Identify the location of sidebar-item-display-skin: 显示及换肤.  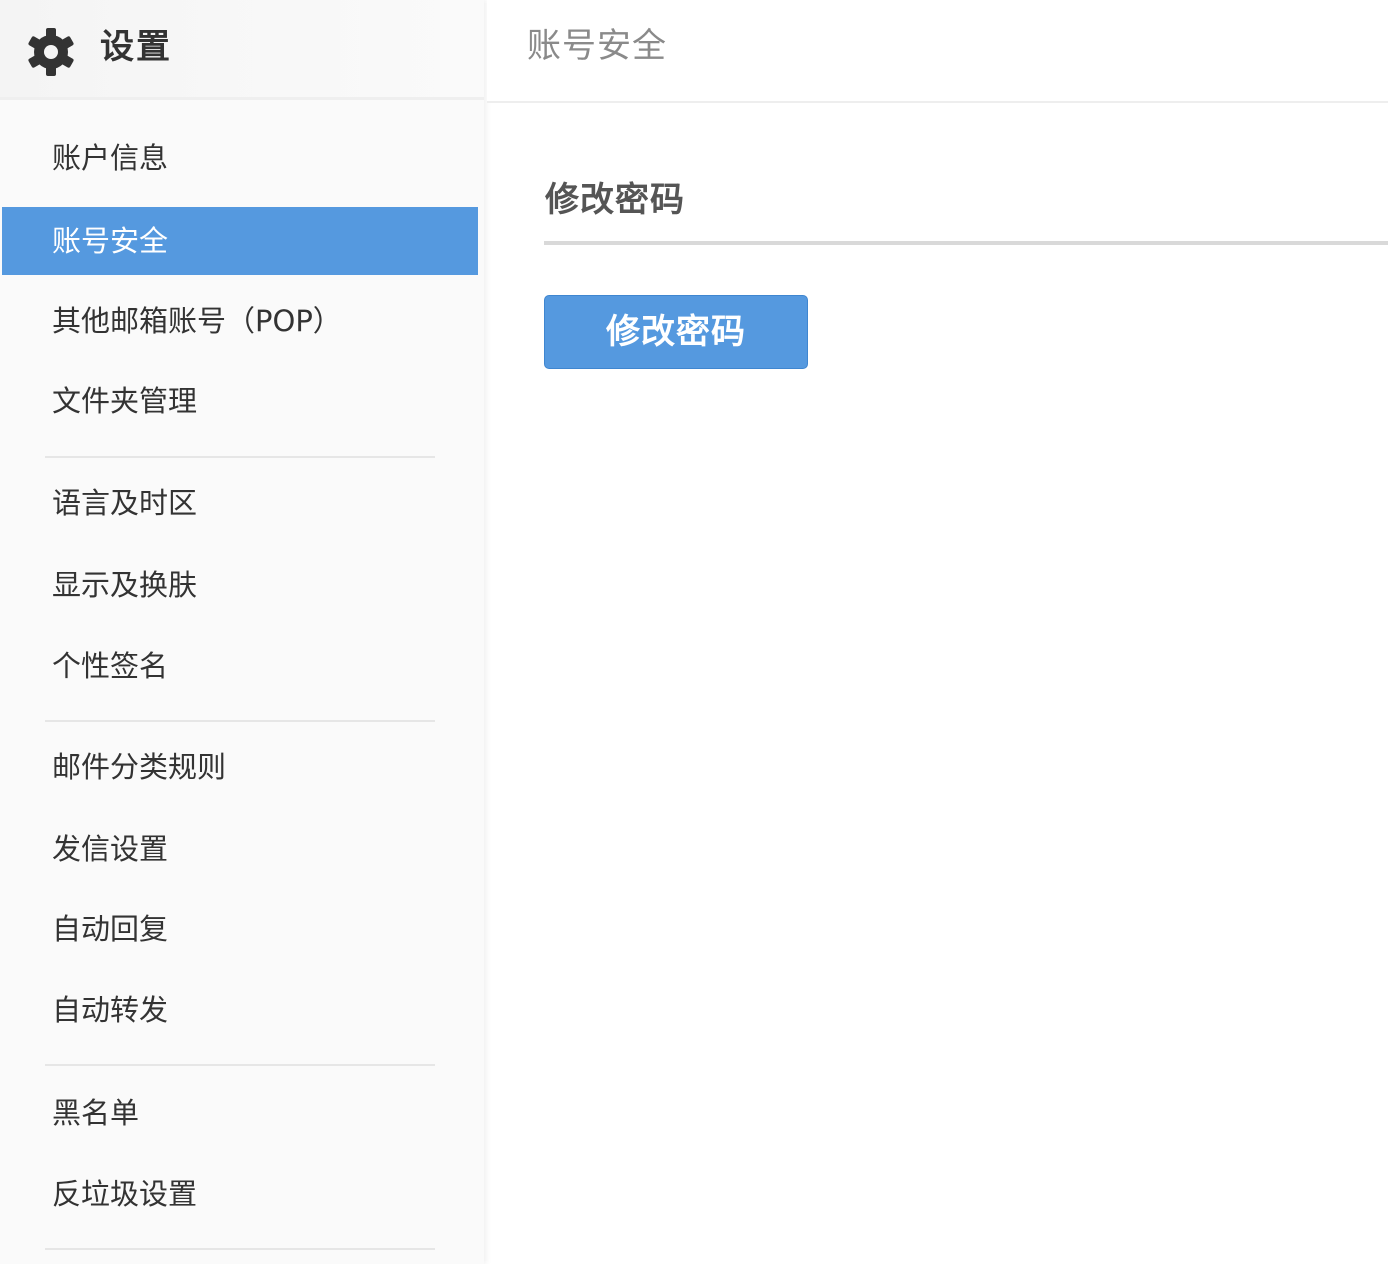
(240, 585).